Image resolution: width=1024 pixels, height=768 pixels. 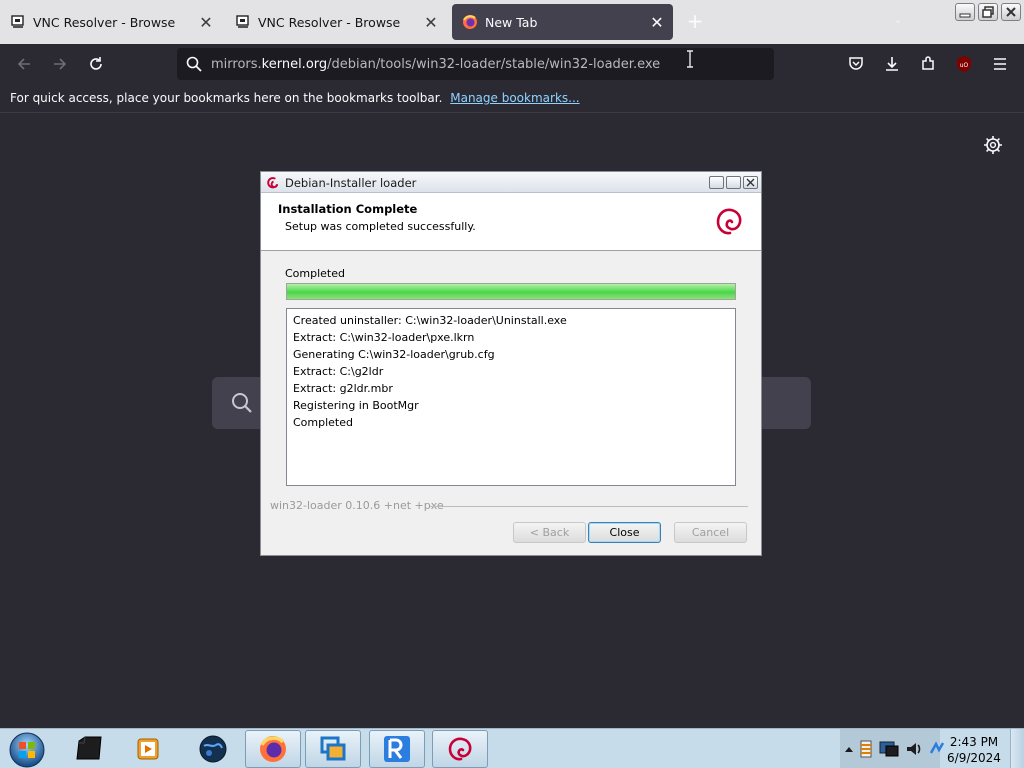 I want to click on taskbar: 2:43 PM 6/9/2024, so click(x=512, y=748).